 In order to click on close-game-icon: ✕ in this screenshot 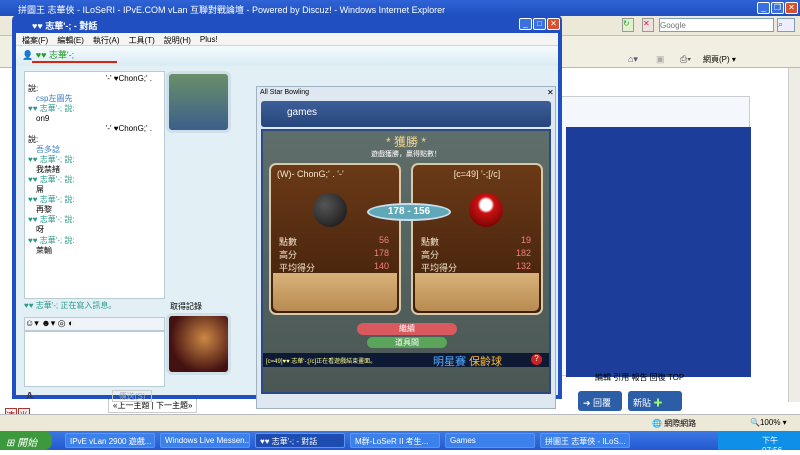, I will do `click(550, 92)`.